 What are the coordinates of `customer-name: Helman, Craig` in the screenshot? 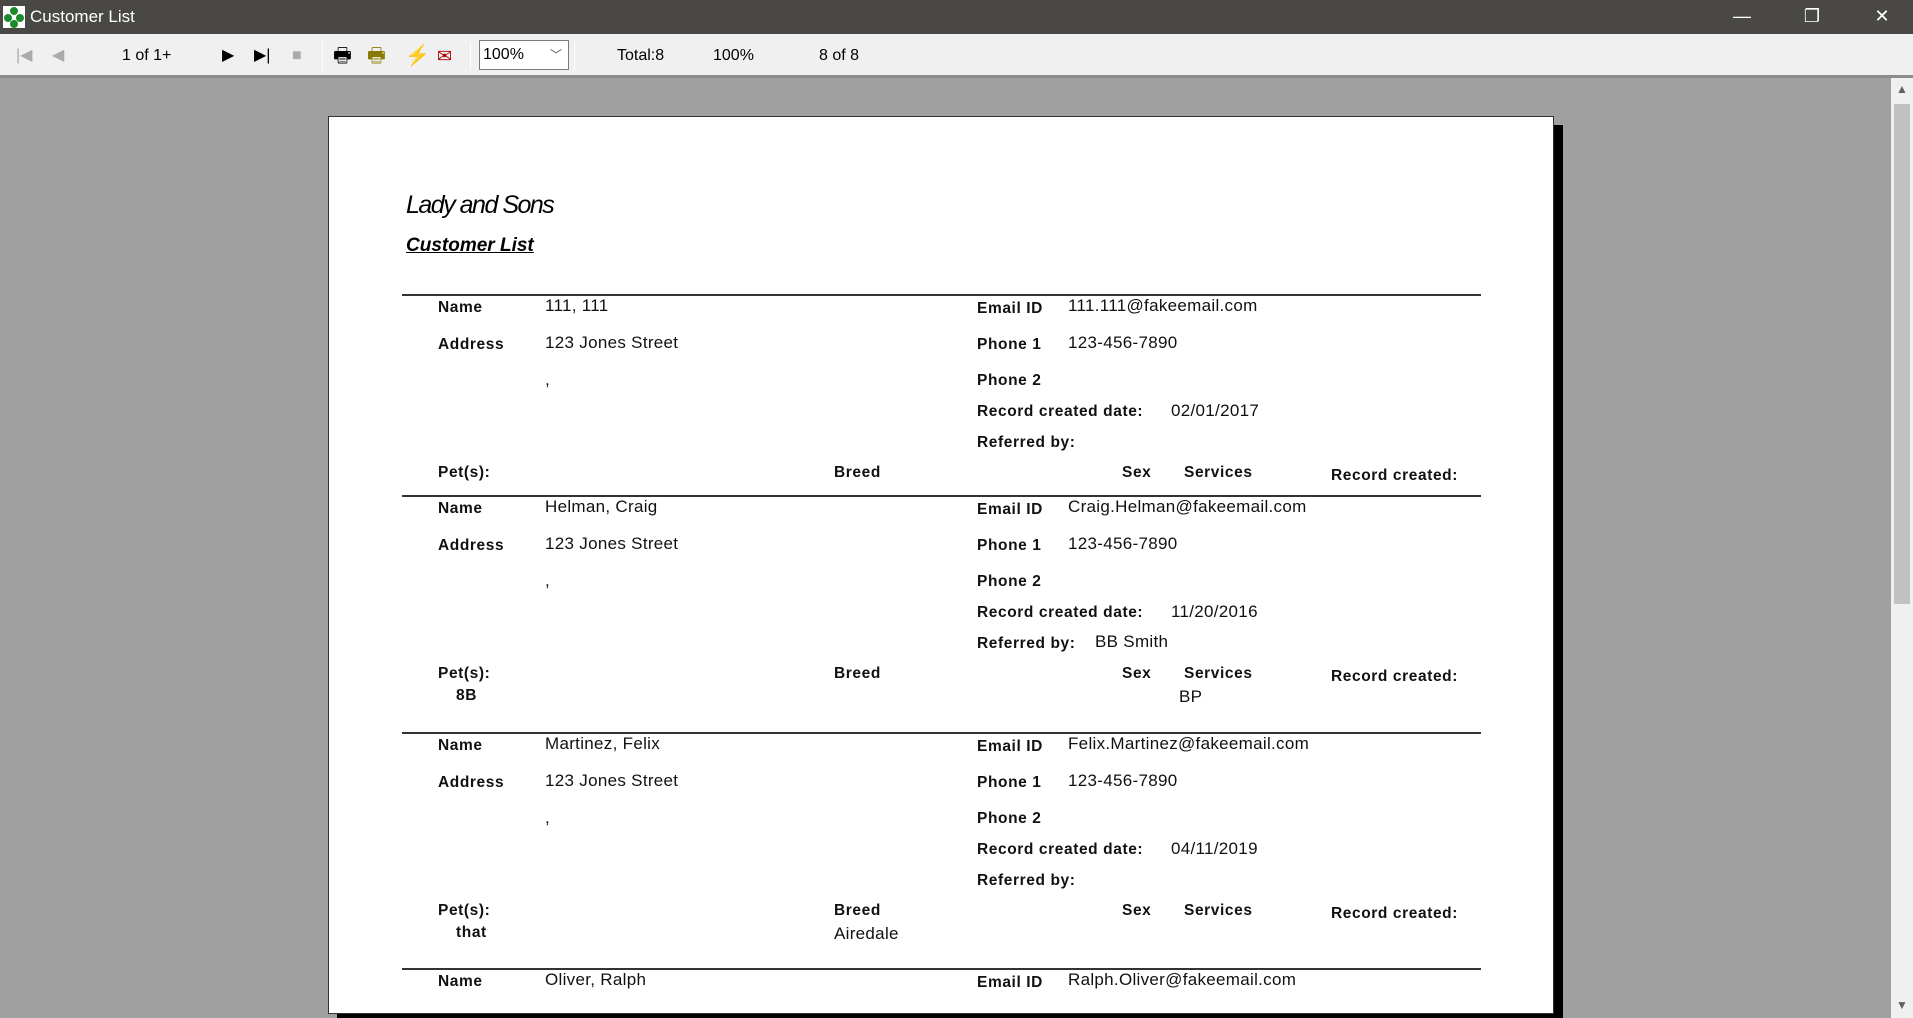 It's located at (601, 506).